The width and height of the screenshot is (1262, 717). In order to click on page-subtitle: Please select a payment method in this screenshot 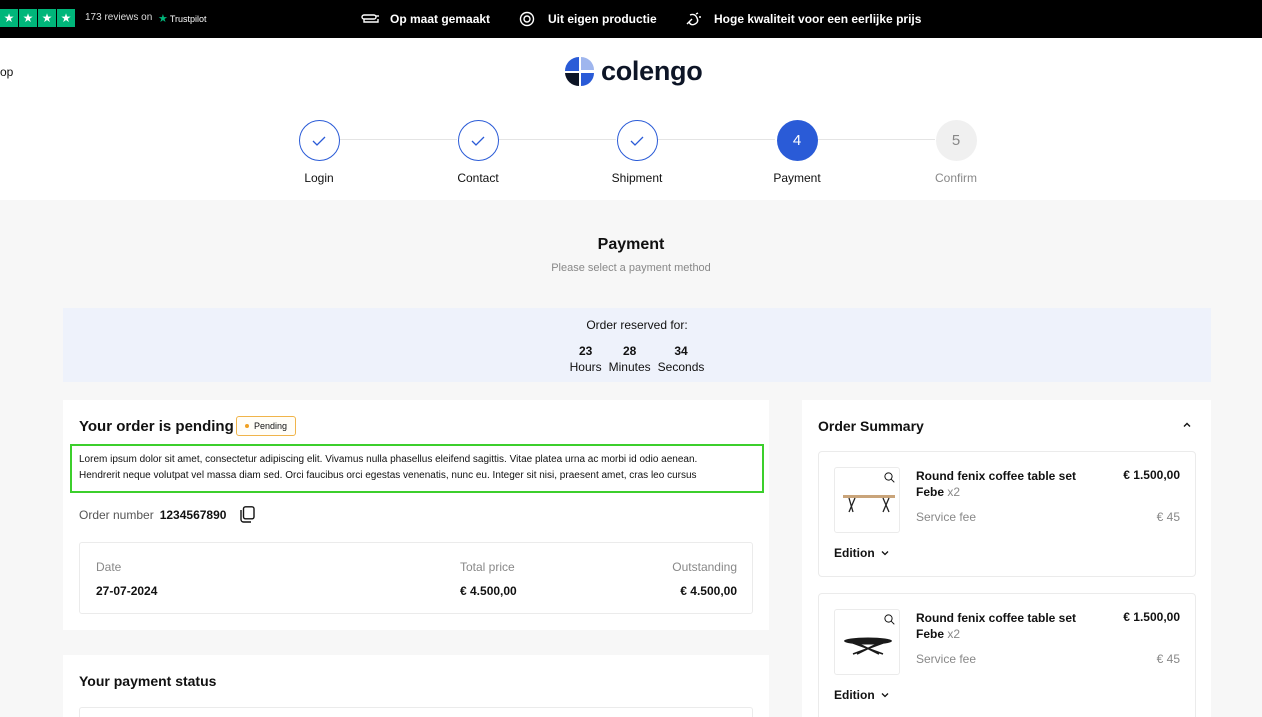, I will do `click(631, 268)`.